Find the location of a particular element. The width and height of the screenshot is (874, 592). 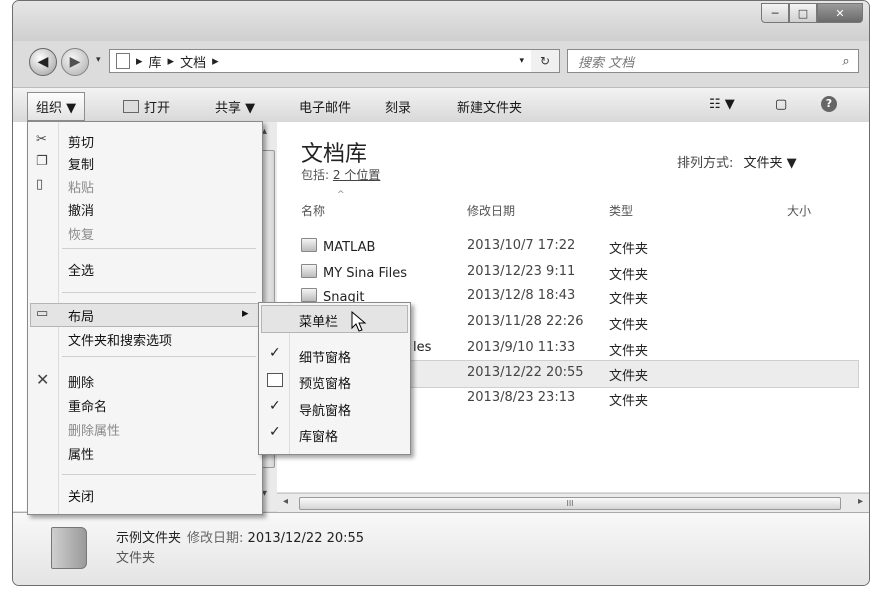

horizontal-scroll-thumb: III is located at coordinates (570, 503).